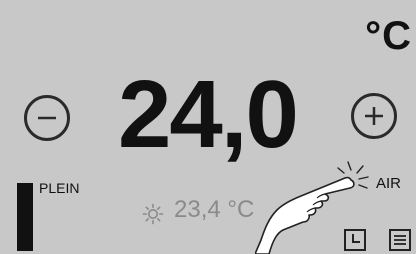 The height and width of the screenshot is (254, 416). I want to click on menu-button, so click(400, 240).